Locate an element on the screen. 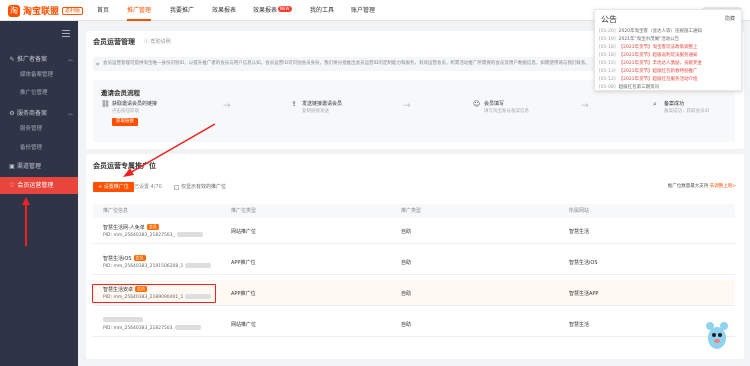 Image resolution: width=750 pixels, height=366 pixels. question-icon: ⓘ is located at coordinates (147, 42).